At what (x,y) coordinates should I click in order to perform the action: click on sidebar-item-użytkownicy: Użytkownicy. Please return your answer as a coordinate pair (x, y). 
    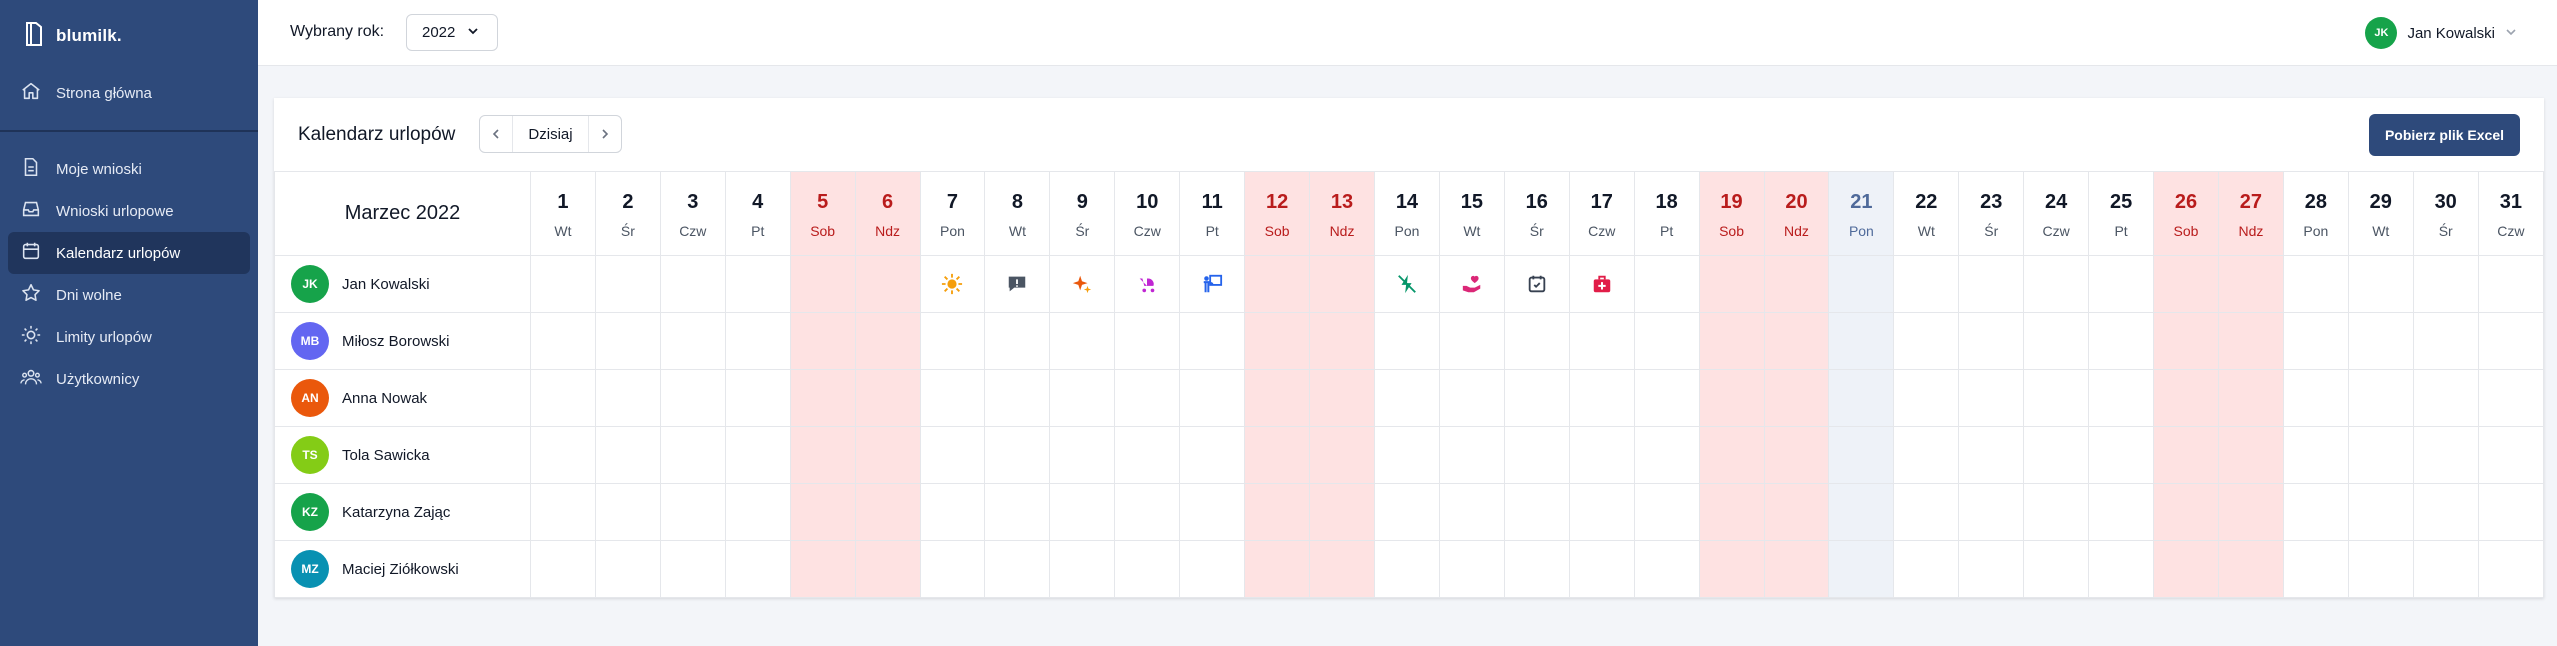
    Looking at the image, I should click on (129, 379).